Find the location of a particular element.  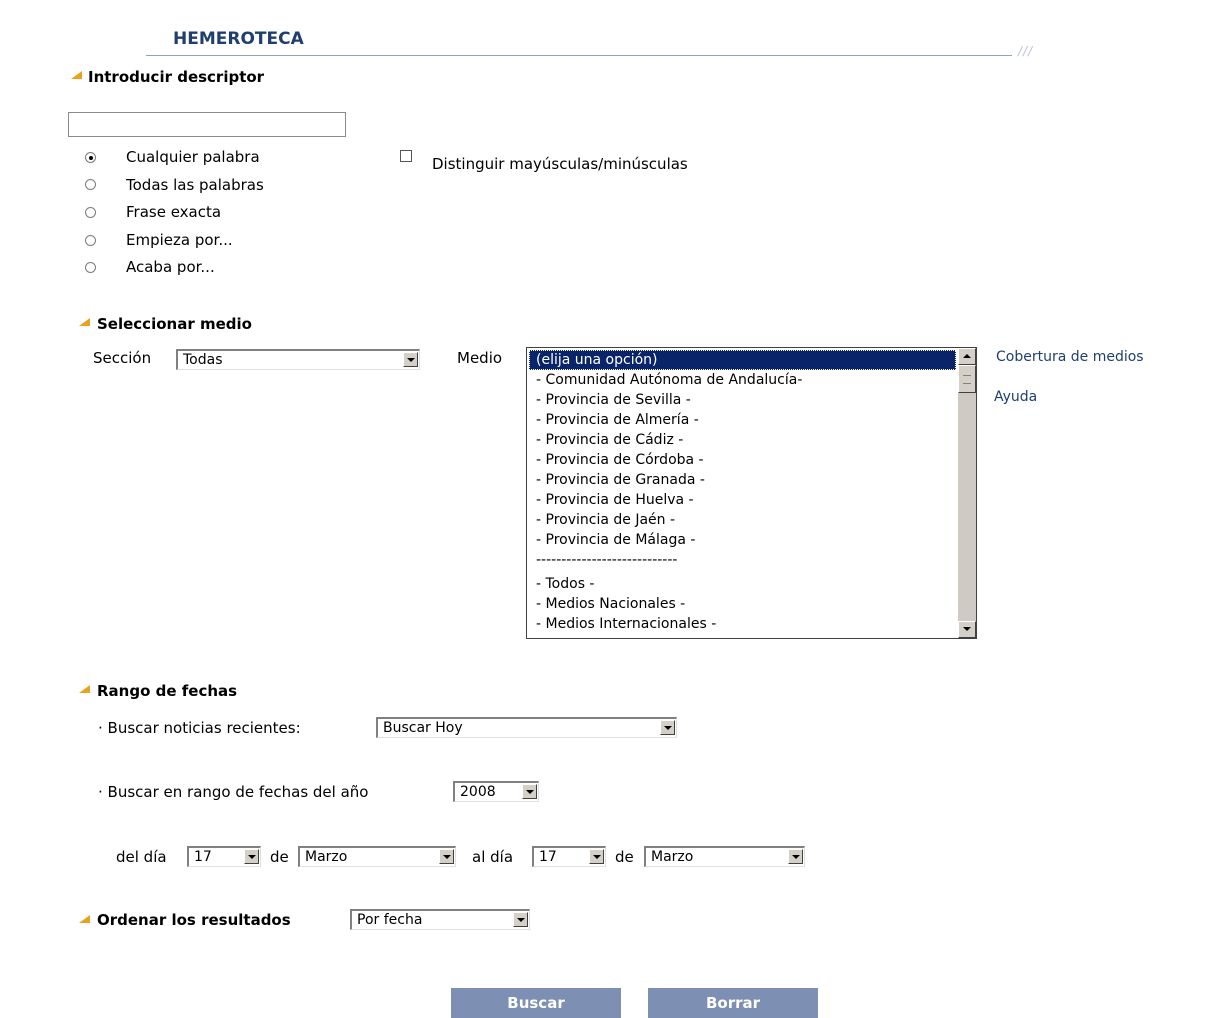

ayuda-link: Ayuda is located at coordinates (1015, 397).